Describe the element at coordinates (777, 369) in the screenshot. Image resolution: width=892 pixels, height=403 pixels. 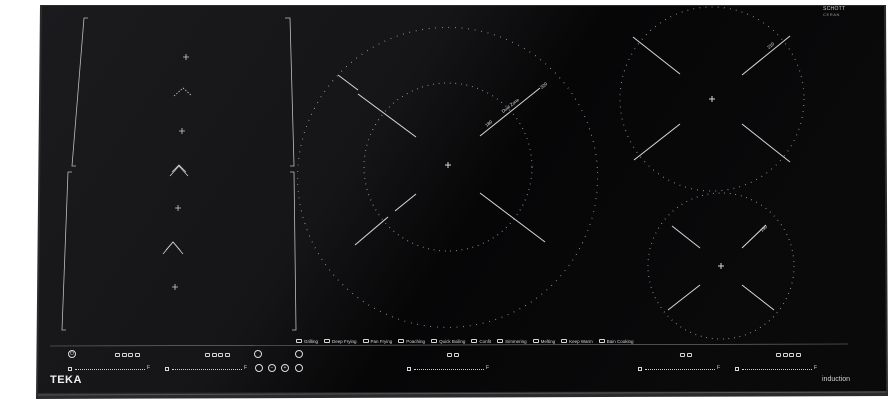
I see `zone5-power-slider` at that location.